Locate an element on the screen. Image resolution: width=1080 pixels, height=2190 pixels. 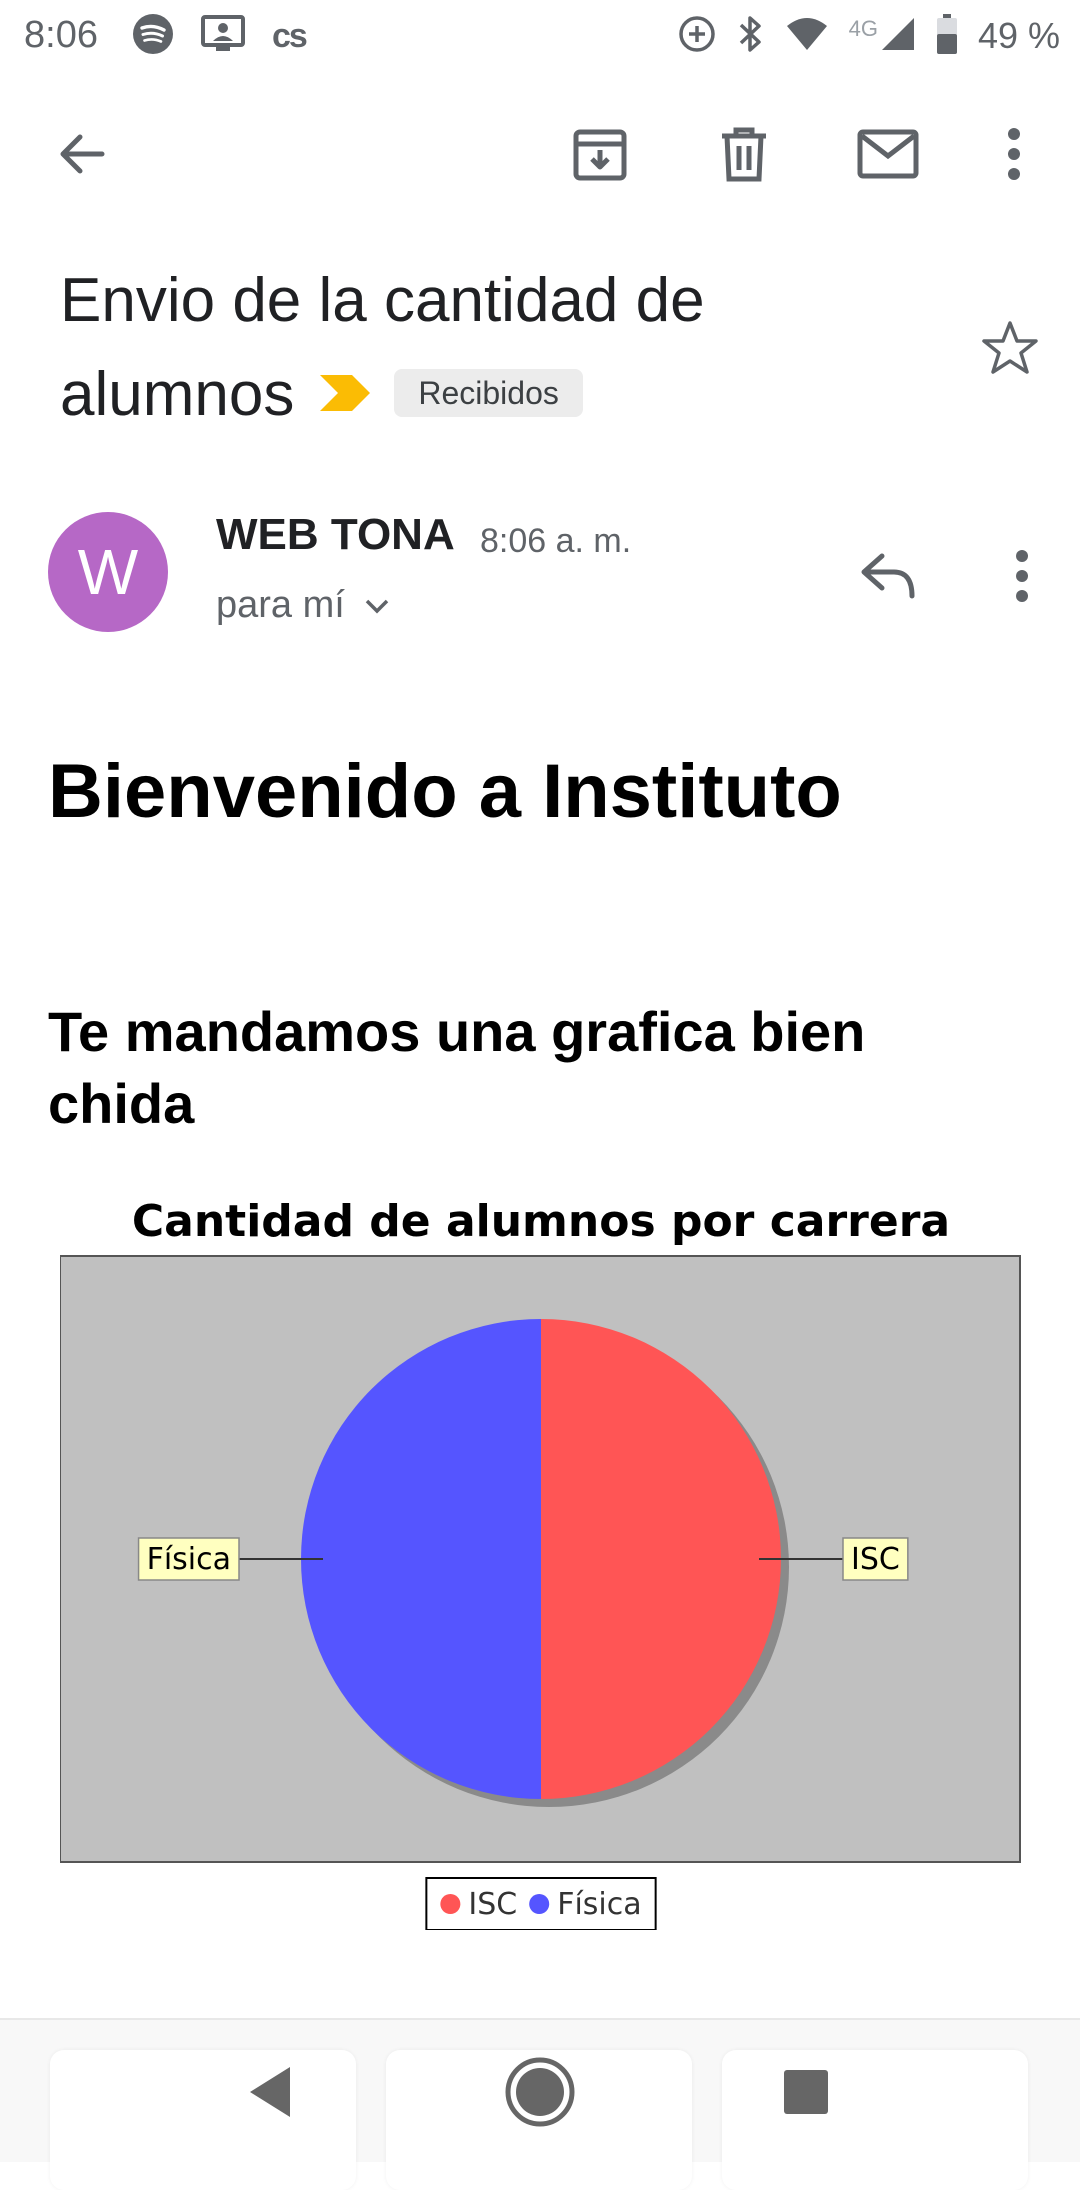
recipient-text: para mí is located at coordinates (280, 605).